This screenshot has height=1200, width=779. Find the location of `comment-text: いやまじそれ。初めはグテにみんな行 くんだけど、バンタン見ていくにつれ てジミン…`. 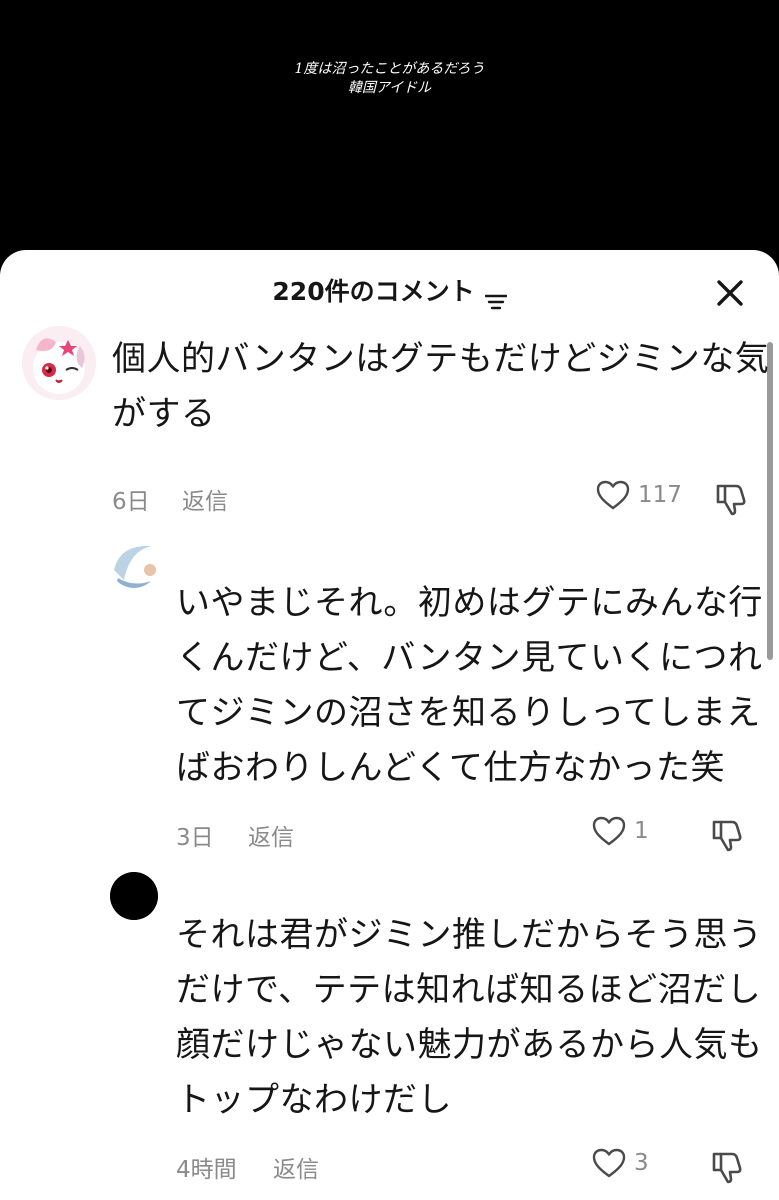

comment-text: いやまじそれ。初めはグテにみんな行 くんだけど、バンタン見ていくにつれ てジミン… is located at coordinates (469, 686).